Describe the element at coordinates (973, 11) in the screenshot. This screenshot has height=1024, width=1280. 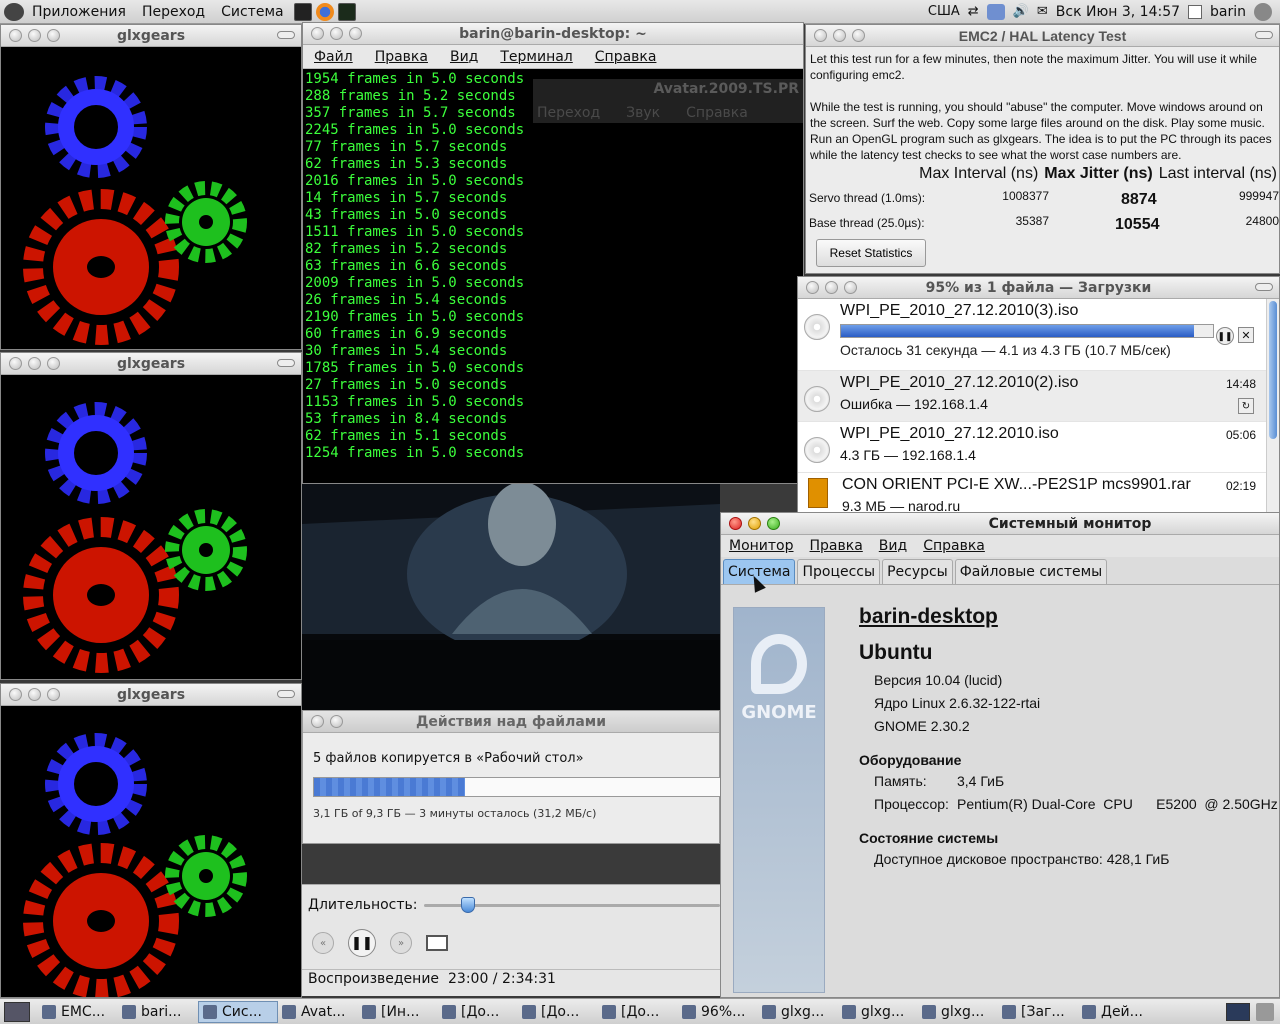
I see `network-arrows-icon: ⇄` at that location.